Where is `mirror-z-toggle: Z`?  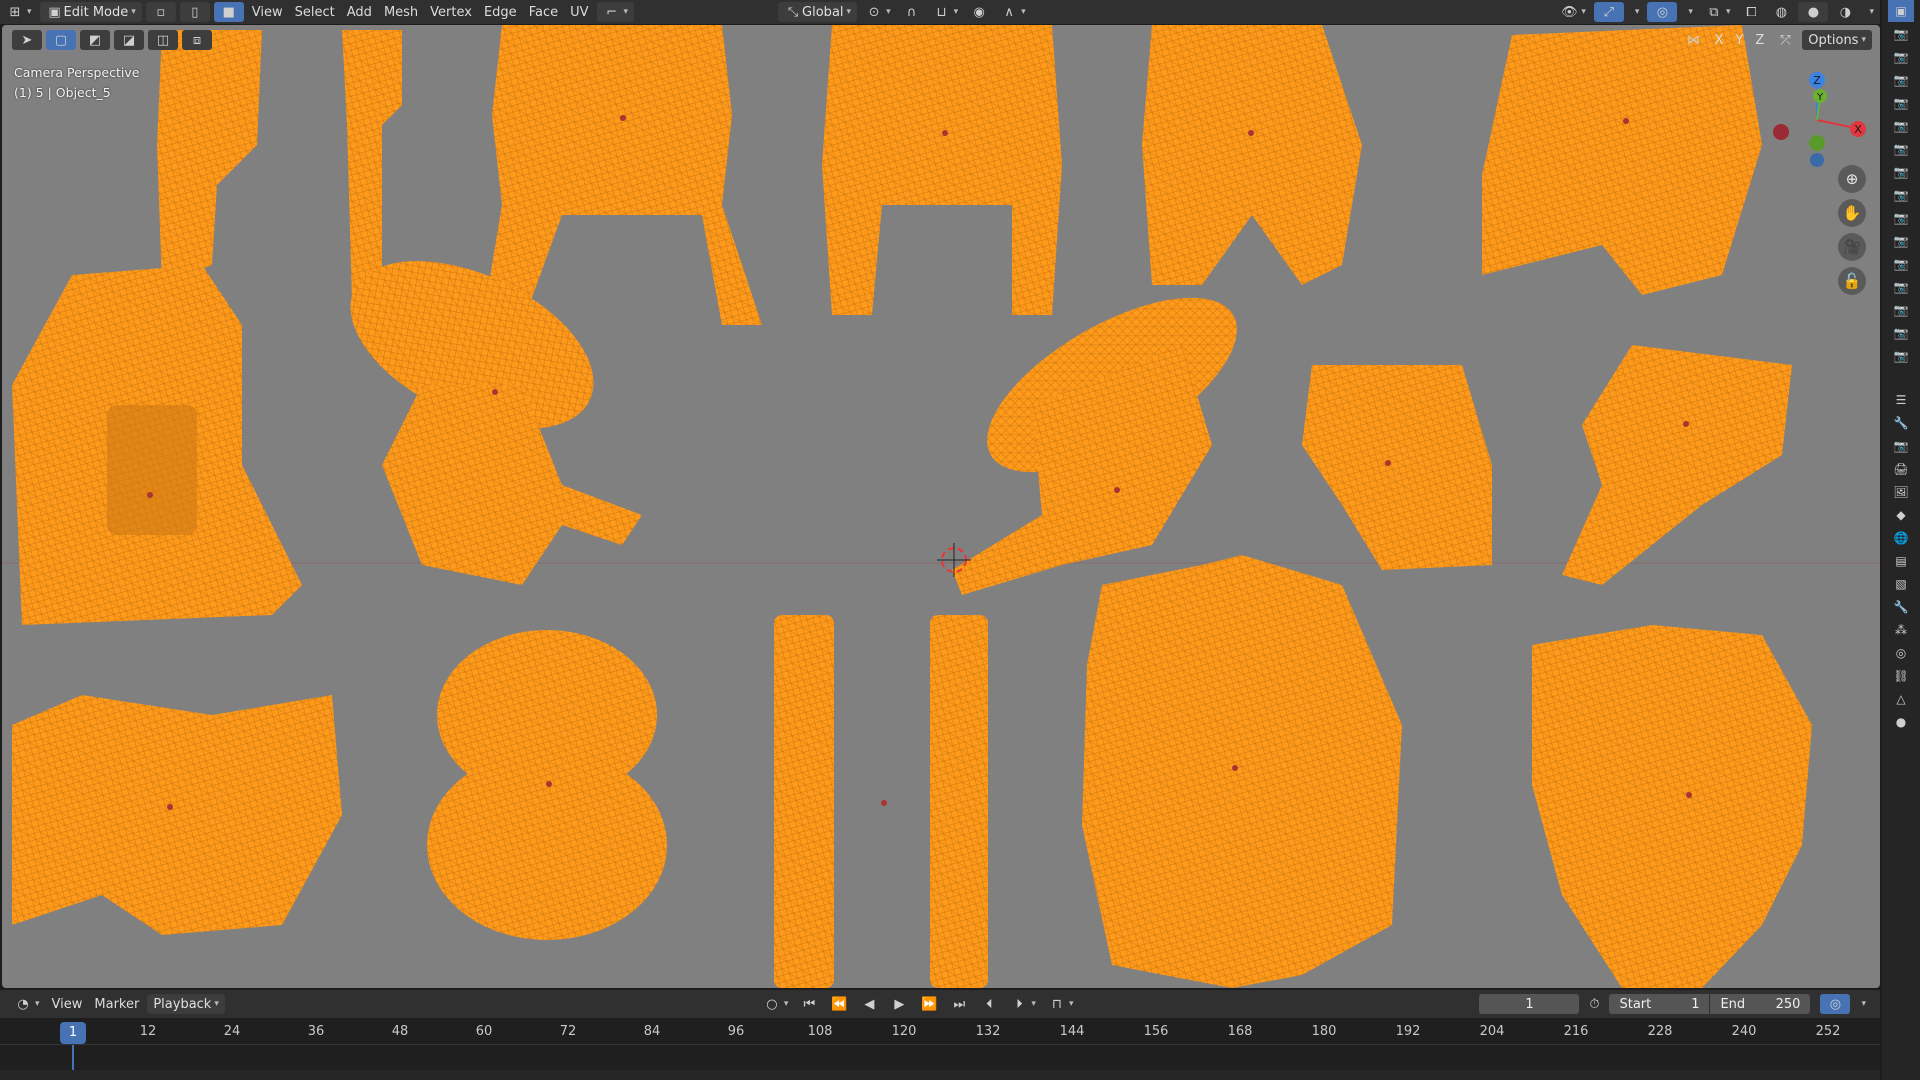
mirror-z-toggle: Z is located at coordinates (1759, 40).